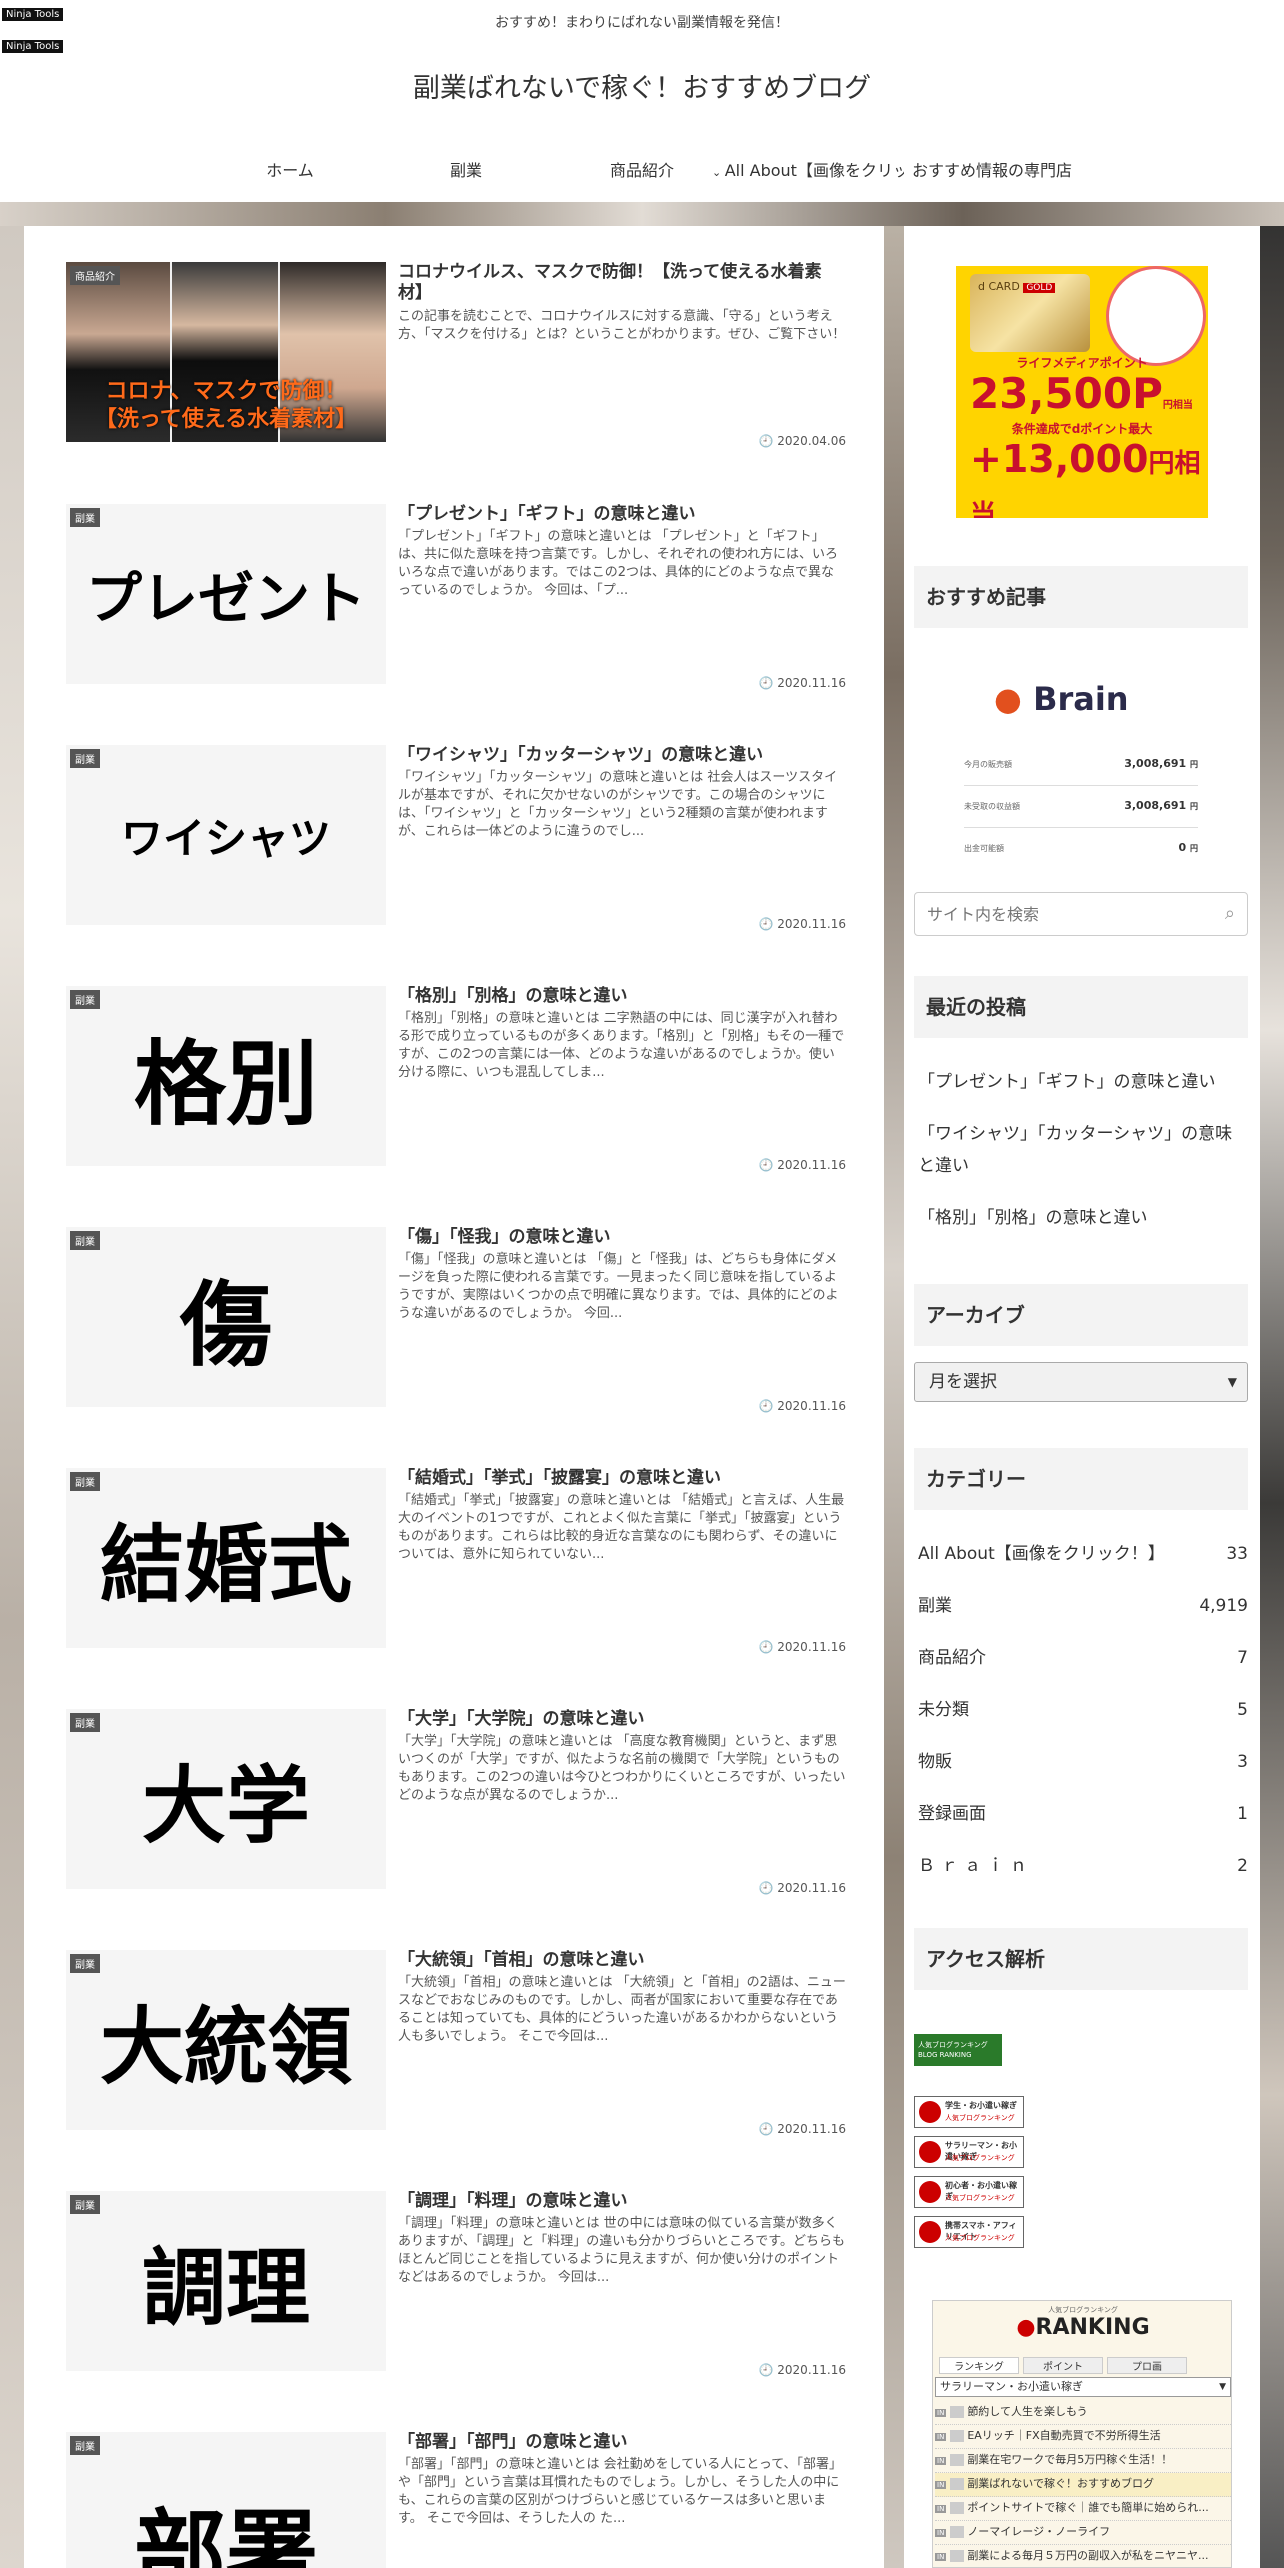 This screenshot has width=1284, height=2568. What do you see at coordinates (622, 2201) in the screenshot?
I see `entry-title: 「調理」「料理」の意味と違い` at bounding box center [622, 2201].